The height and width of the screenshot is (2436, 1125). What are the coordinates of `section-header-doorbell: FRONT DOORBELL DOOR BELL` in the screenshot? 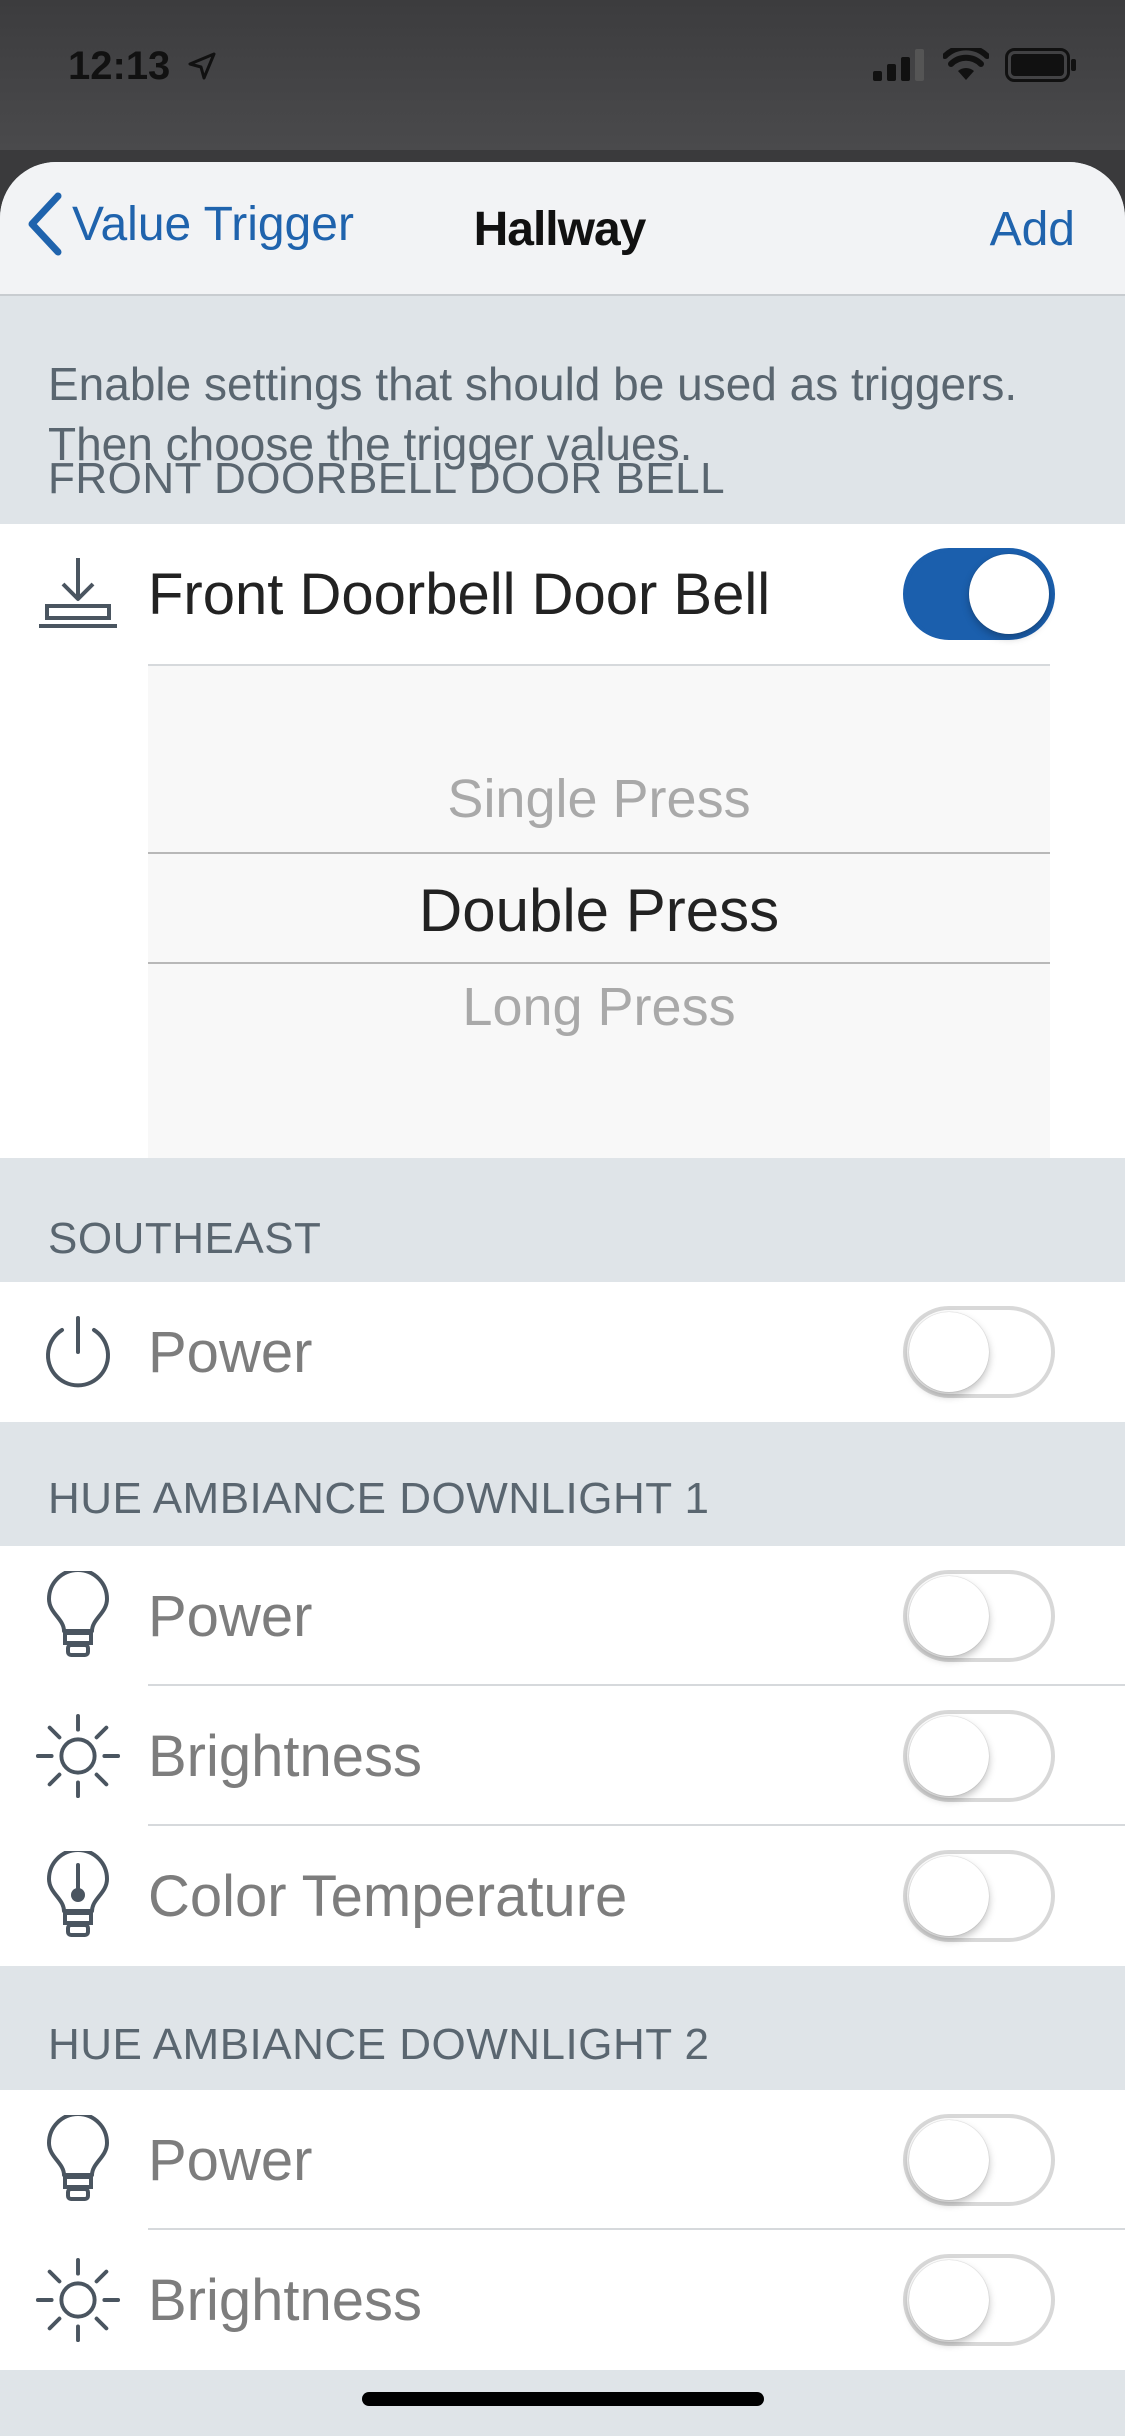 It's located at (387, 478).